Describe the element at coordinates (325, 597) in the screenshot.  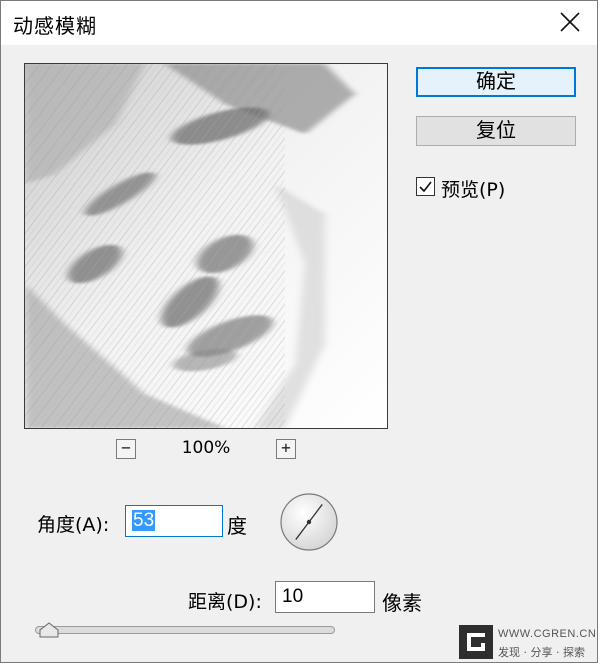
I see `distance-input: 10` at that location.